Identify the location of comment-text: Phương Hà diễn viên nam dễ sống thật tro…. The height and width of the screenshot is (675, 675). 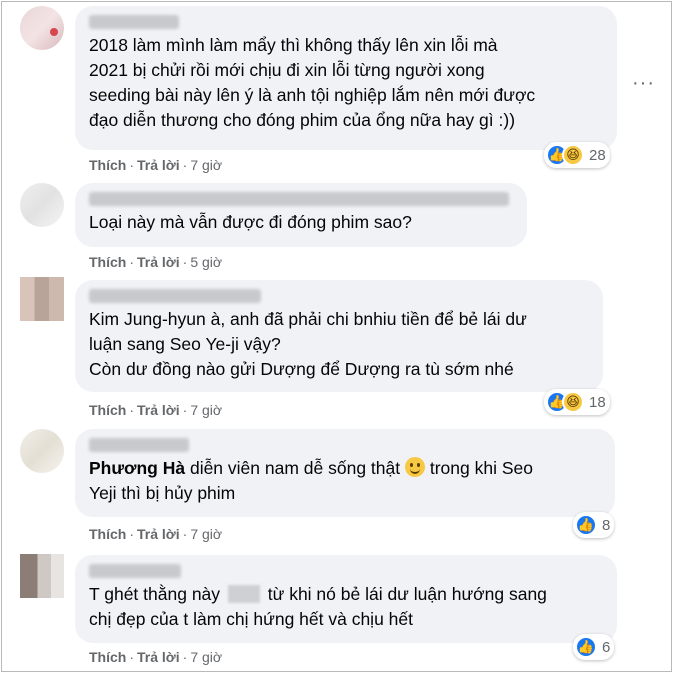
(345, 481).